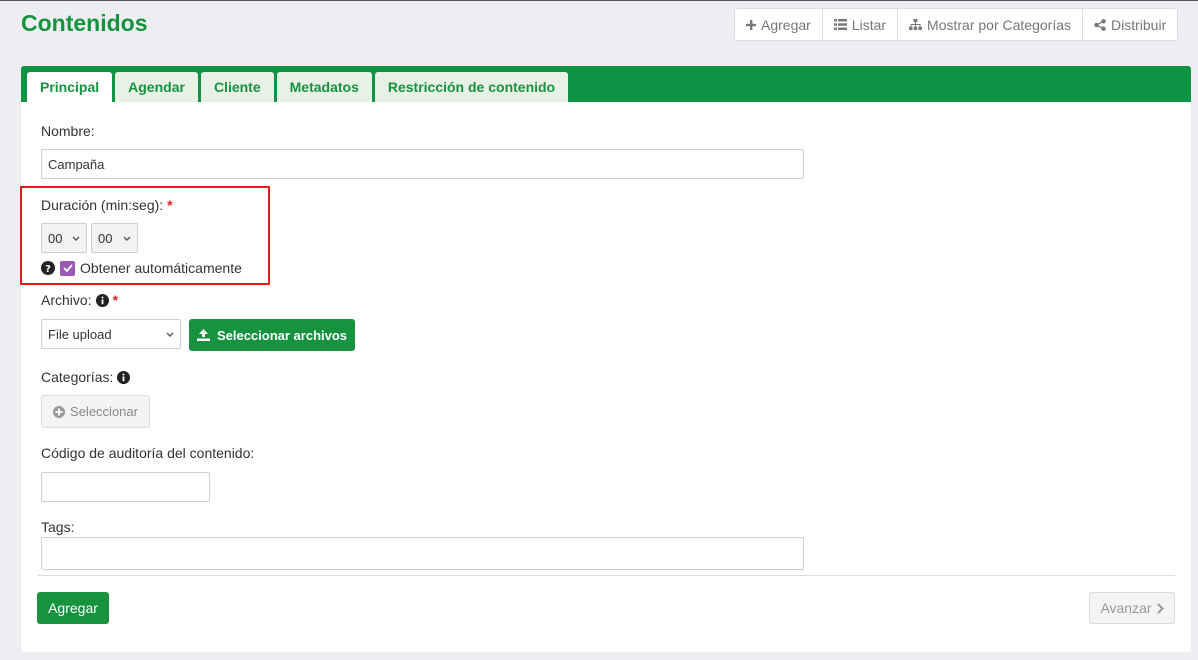 Image resolution: width=1198 pixels, height=660 pixels. I want to click on nombre-input: Campaña, so click(422, 164).